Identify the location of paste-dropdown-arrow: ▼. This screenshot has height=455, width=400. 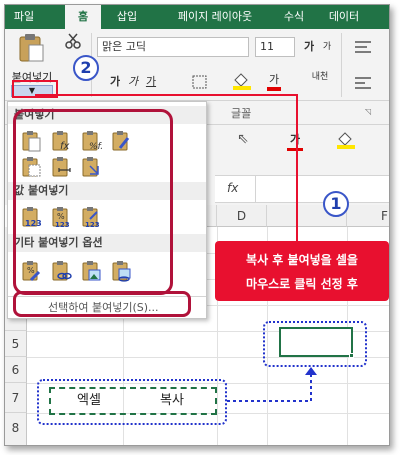
(32, 91).